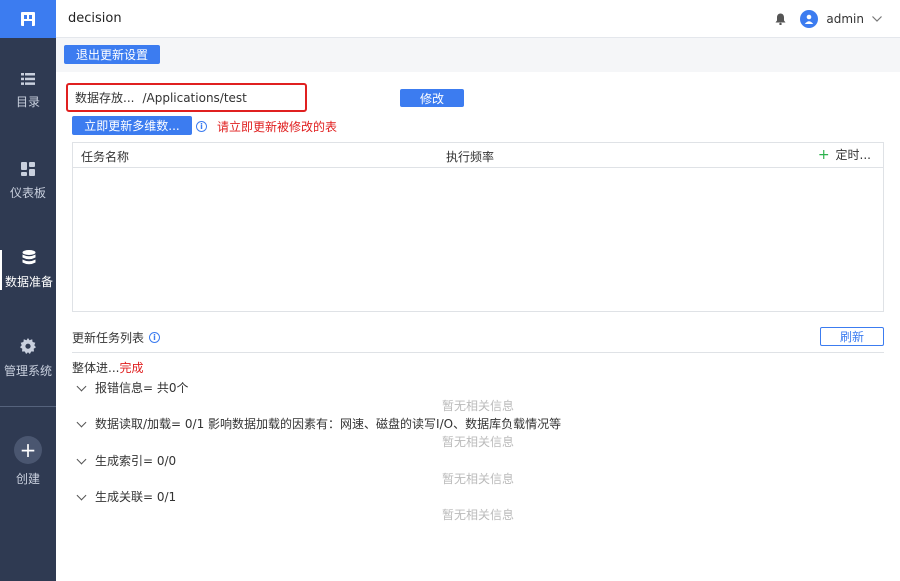 Image resolution: width=900 pixels, height=581 pixels. Describe the element at coordinates (478, 19) in the screenshot. I see `top-bar: decision admin` at that location.